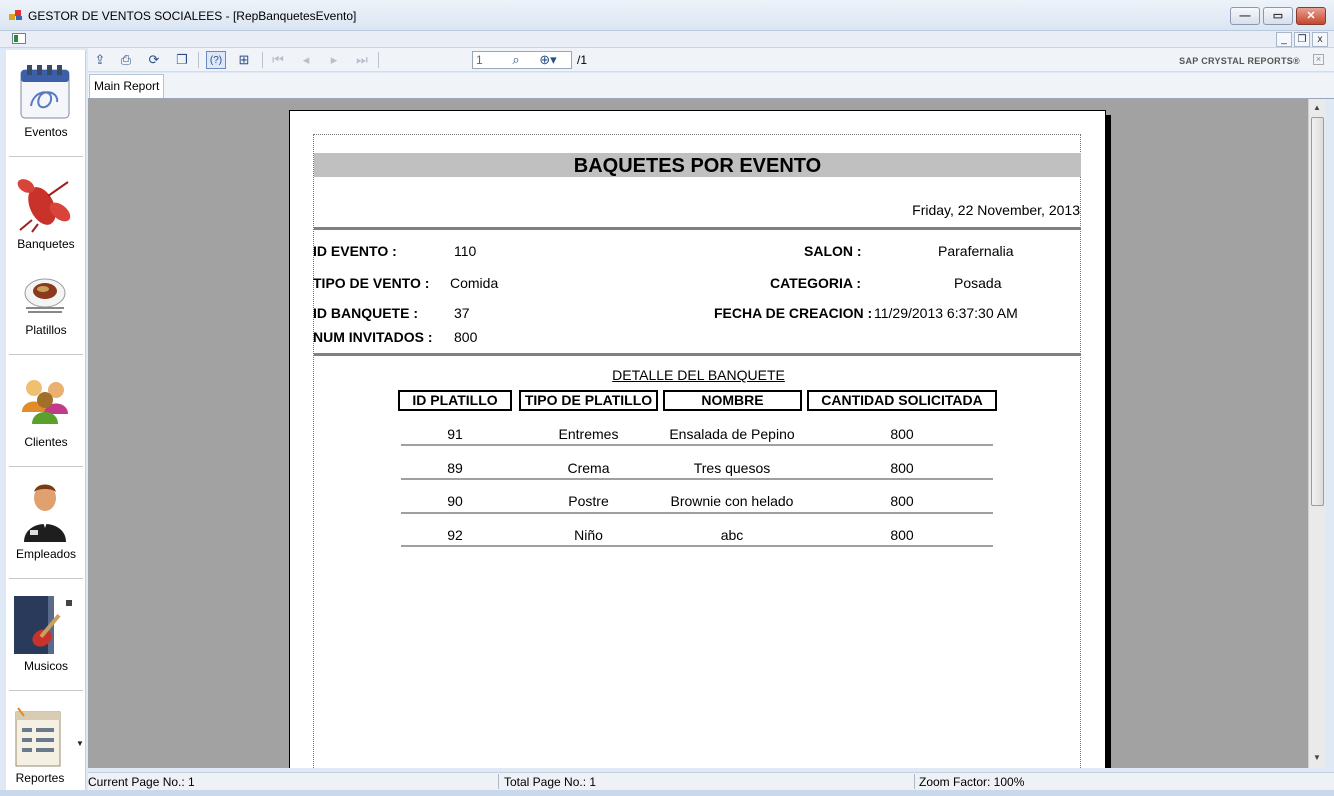 This screenshot has width=1334, height=796. Describe the element at coordinates (44, 206) in the screenshot. I see `lobster-icon` at that location.